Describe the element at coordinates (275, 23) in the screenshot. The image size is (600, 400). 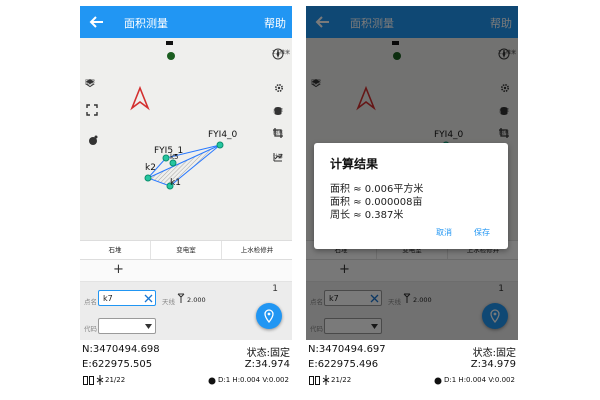
I see `help-button: 帮助` at that location.